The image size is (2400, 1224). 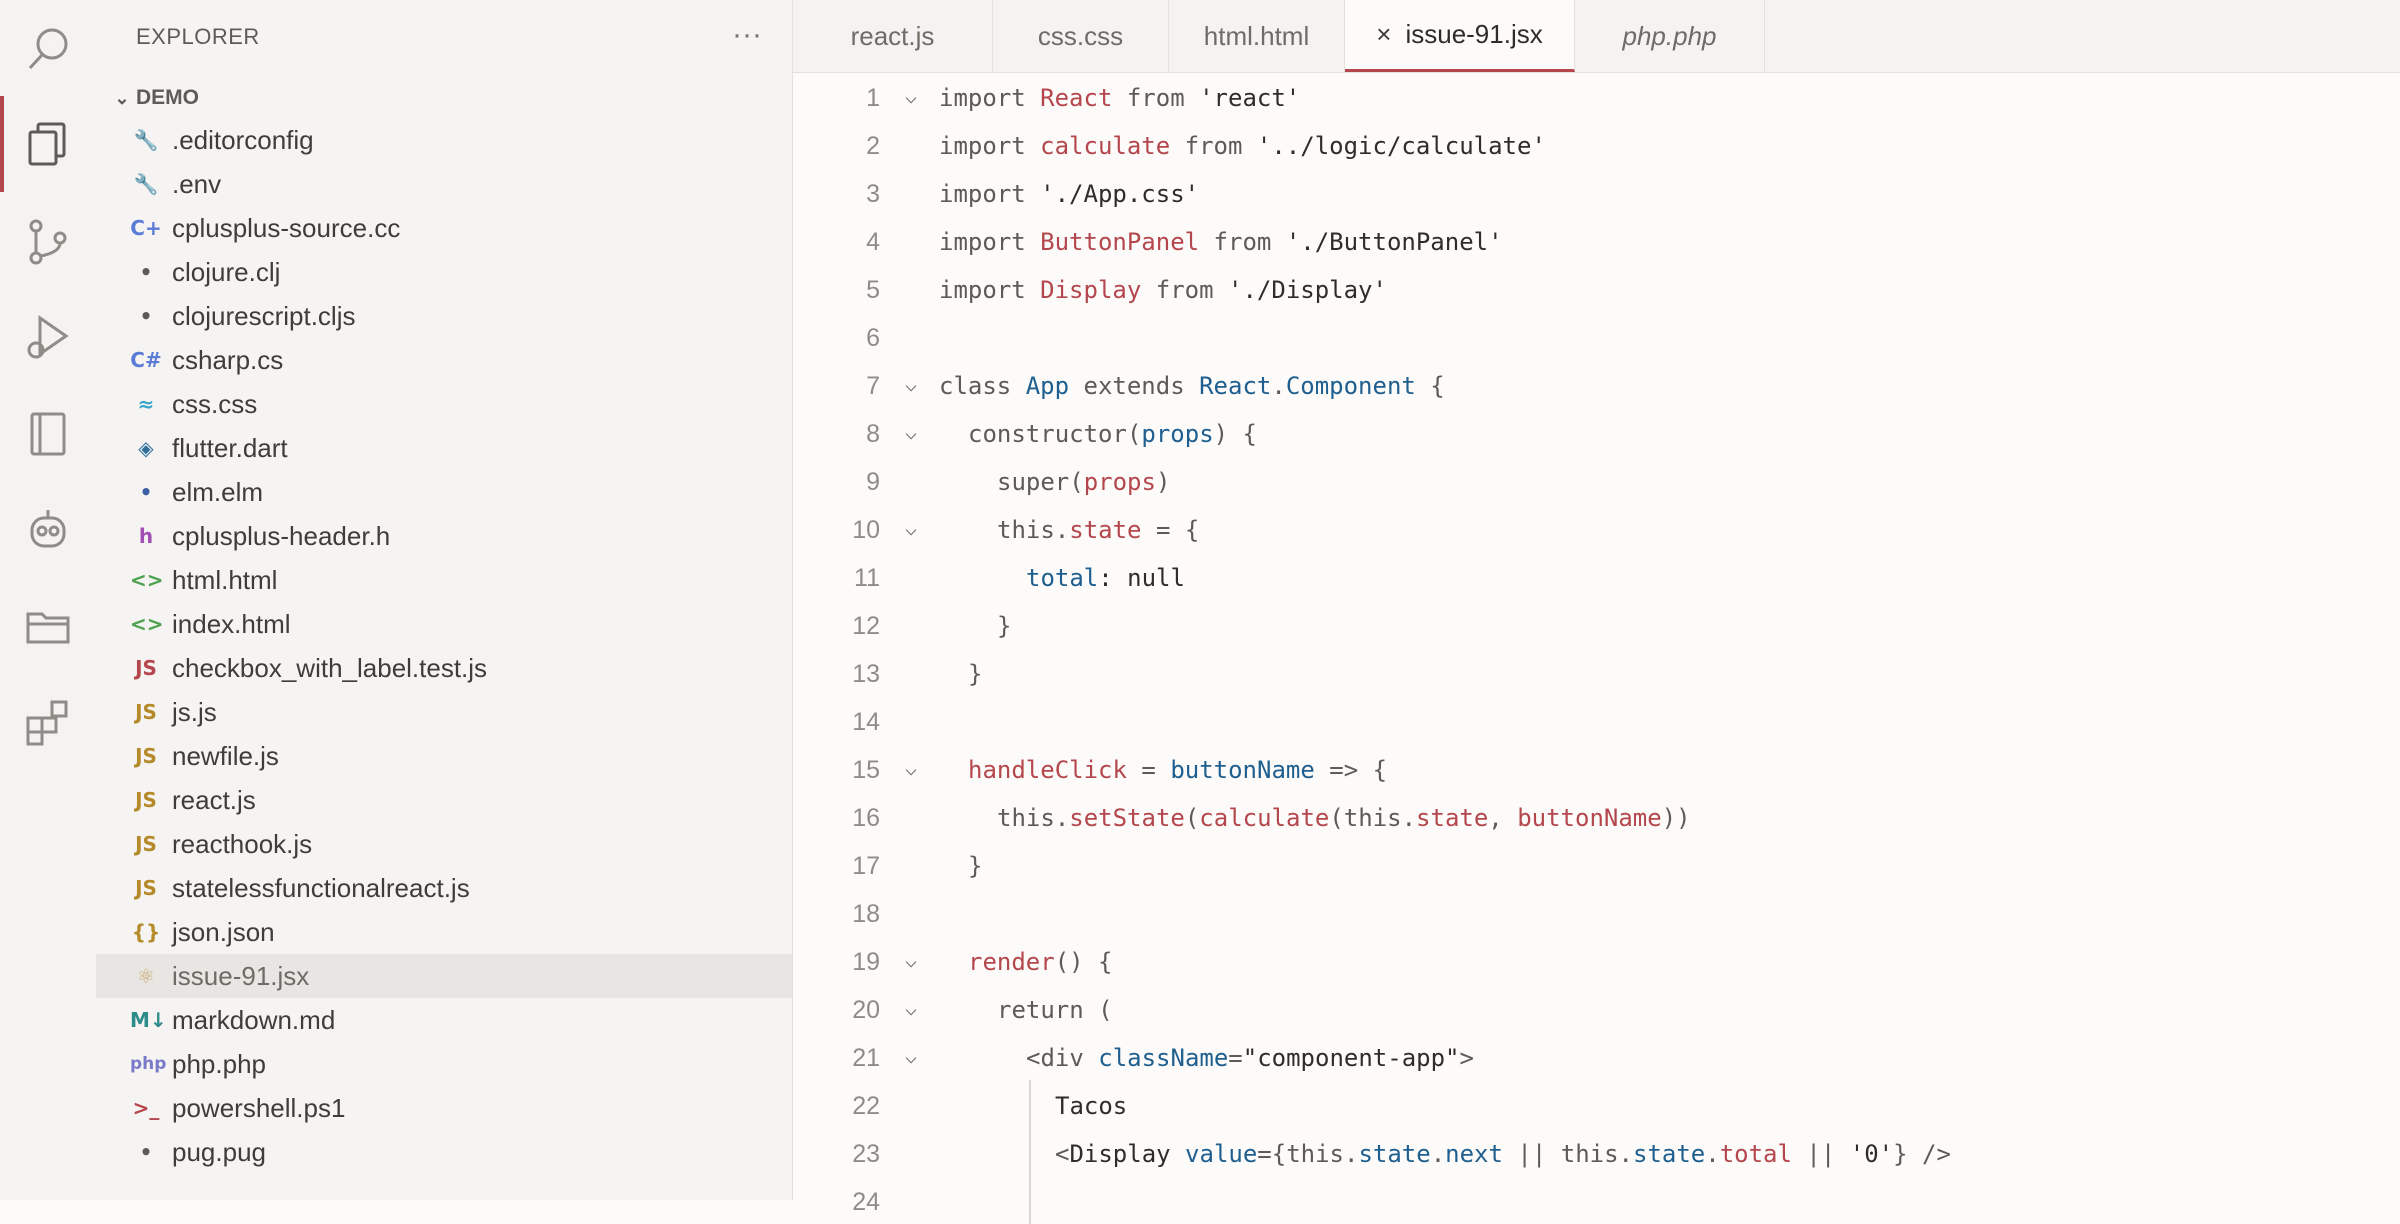 I want to click on folder-icon, so click(x=48, y=628).